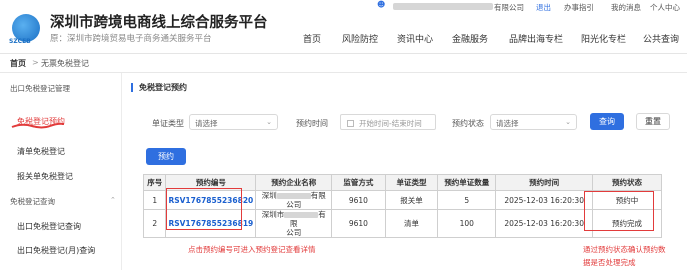 This screenshot has height=270, width=687. What do you see at coordinates (49, 226) in the screenshot?
I see `sidebar-item-export-query: 出口免税登记查询` at bounding box center [49, 226].